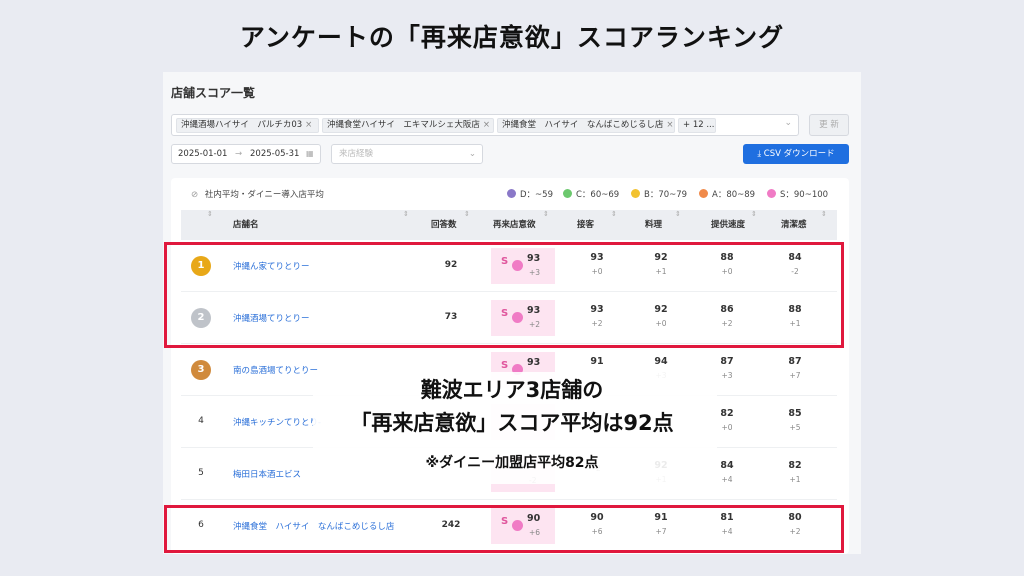 The image size is (1024, 576). I want to click on grade-d-icon, so click(511, 193).